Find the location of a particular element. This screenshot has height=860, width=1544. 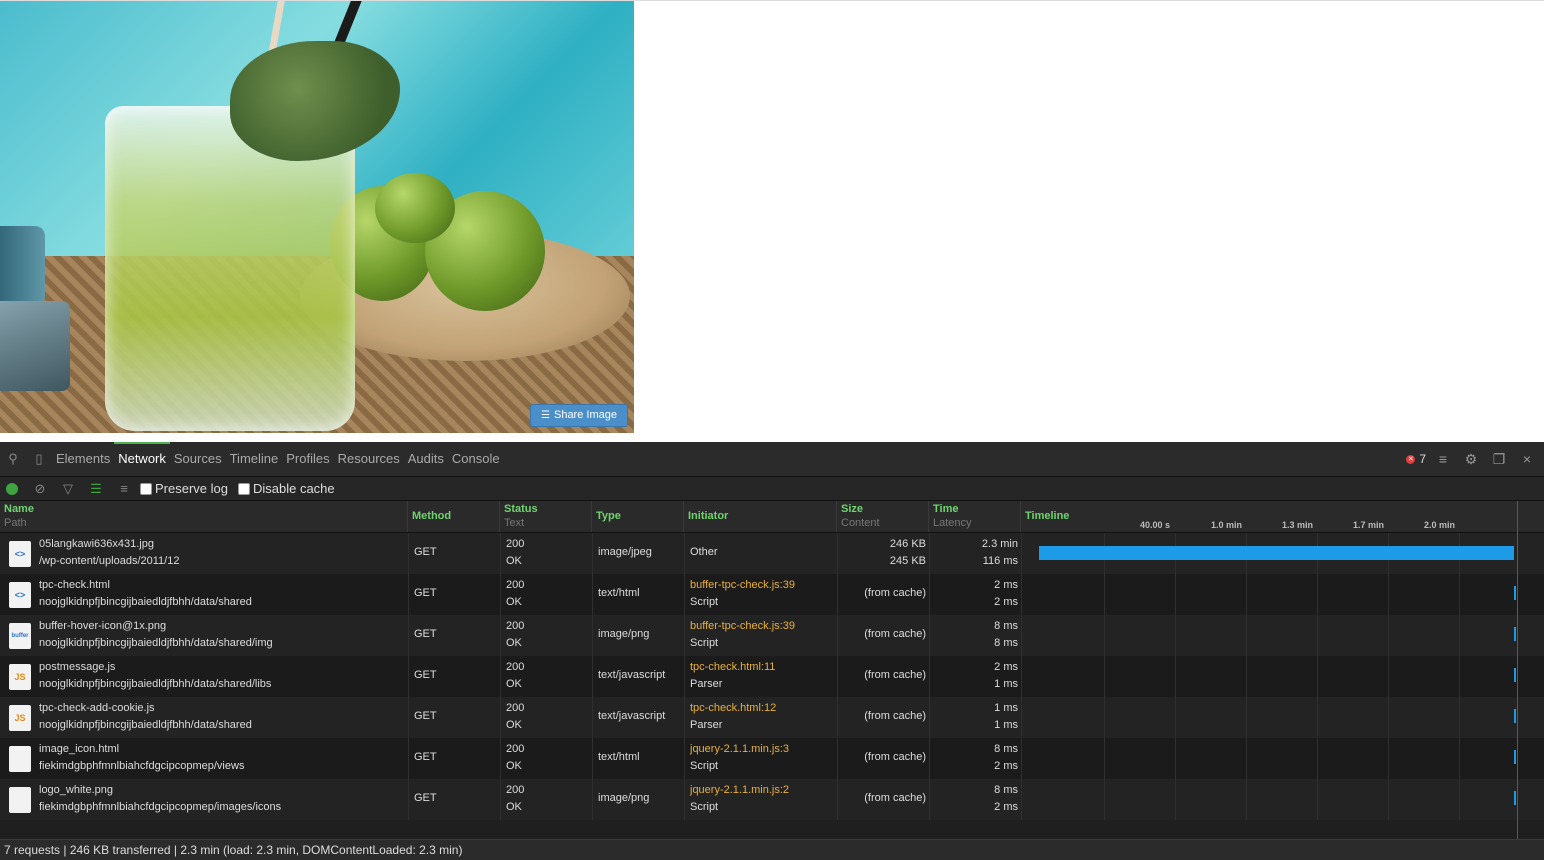

tab-network: Network is located at coordinates (142, 459).